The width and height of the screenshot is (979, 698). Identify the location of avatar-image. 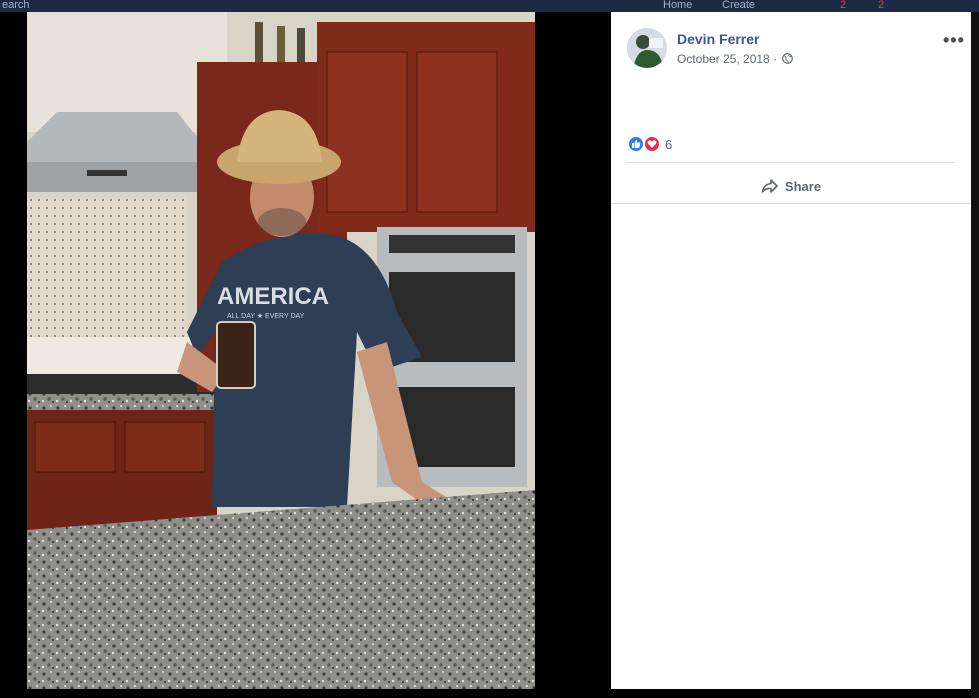
(647, 48).